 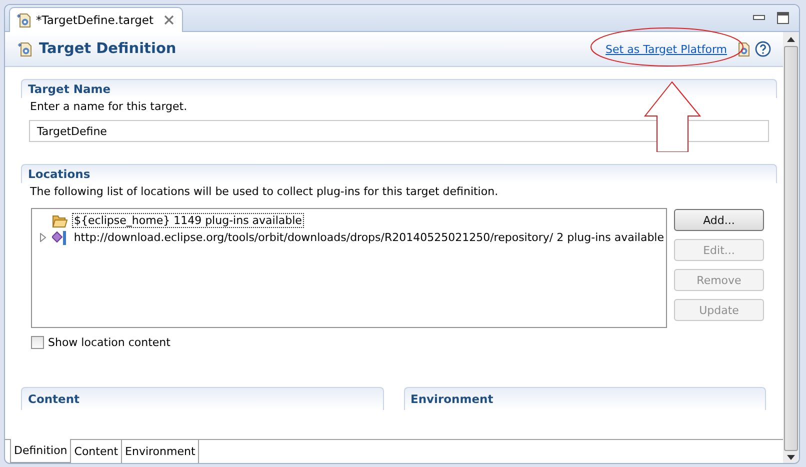 What do you see at coordinates (54, 399) in the screenshot?
I see `section-title: Content` at bounding box center [54, 399].